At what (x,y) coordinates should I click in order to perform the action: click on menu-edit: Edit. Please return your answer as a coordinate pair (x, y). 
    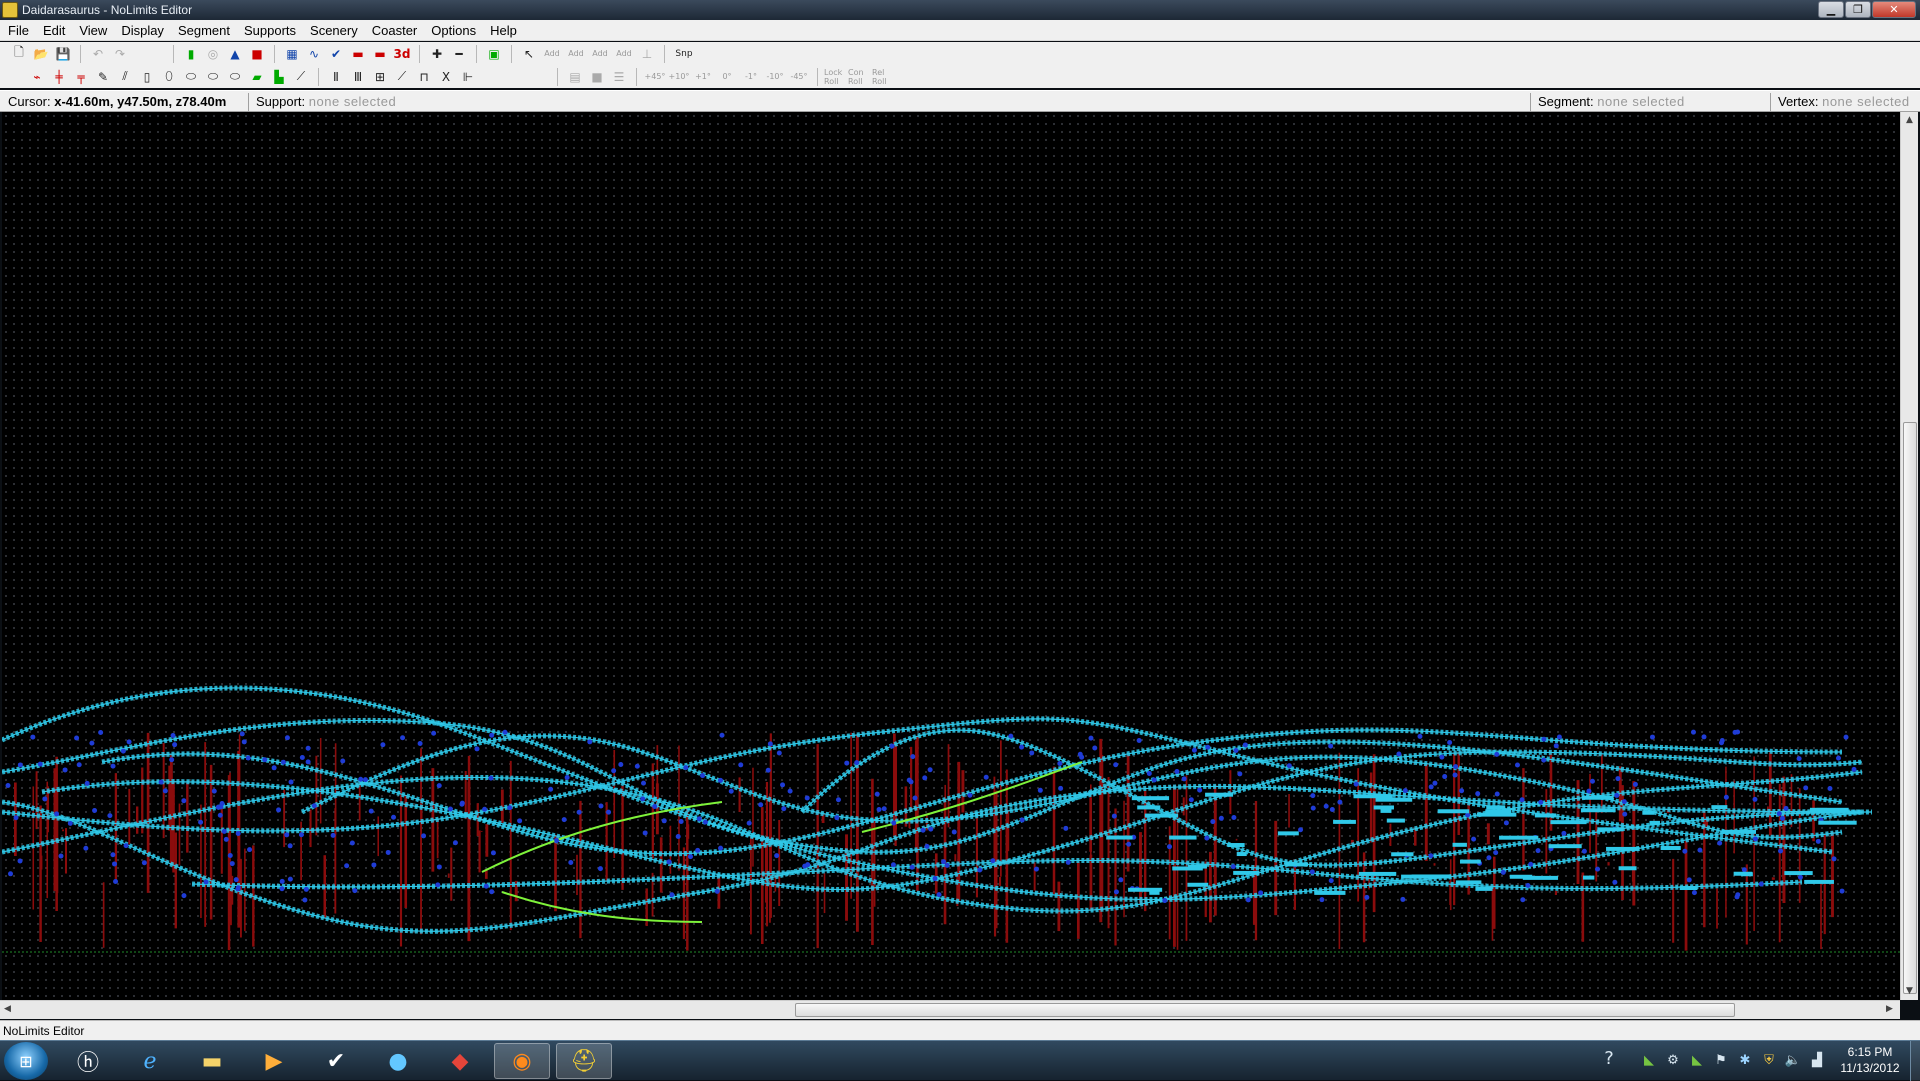
    Looking at the image, I should click on (55, 30).